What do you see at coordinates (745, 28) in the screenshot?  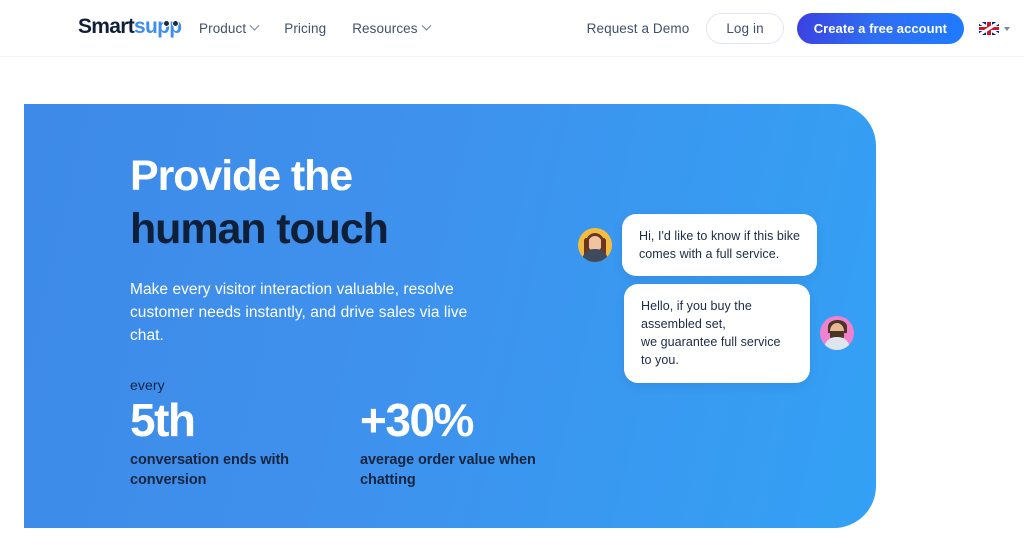 I see `login-button: Log in` at bounding box center [745, 28].